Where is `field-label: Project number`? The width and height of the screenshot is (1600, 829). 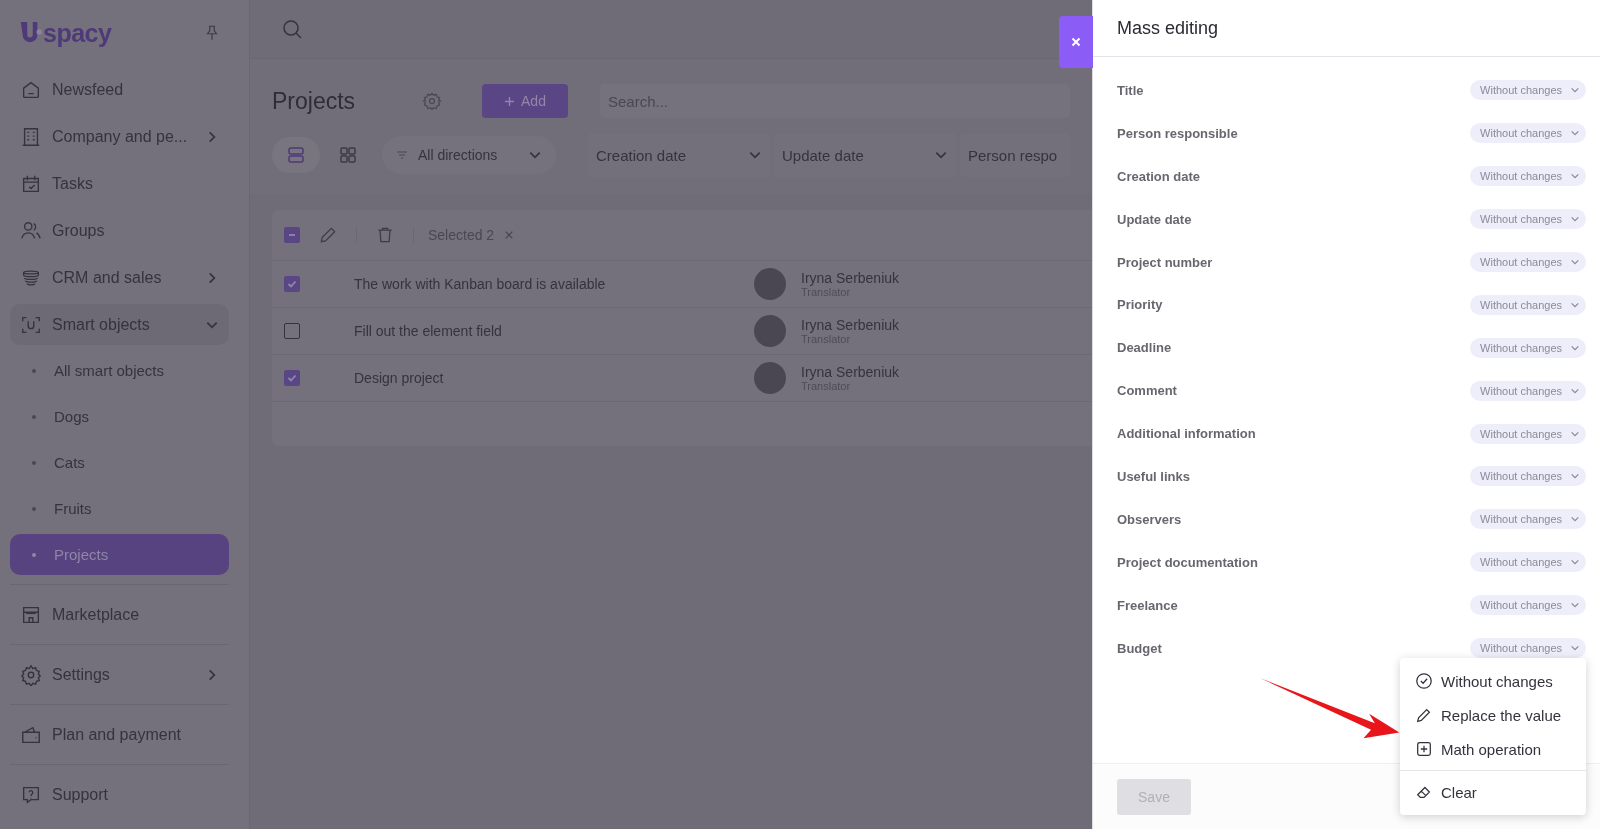 field-label: Project number is located at coordinates (1165, 262).